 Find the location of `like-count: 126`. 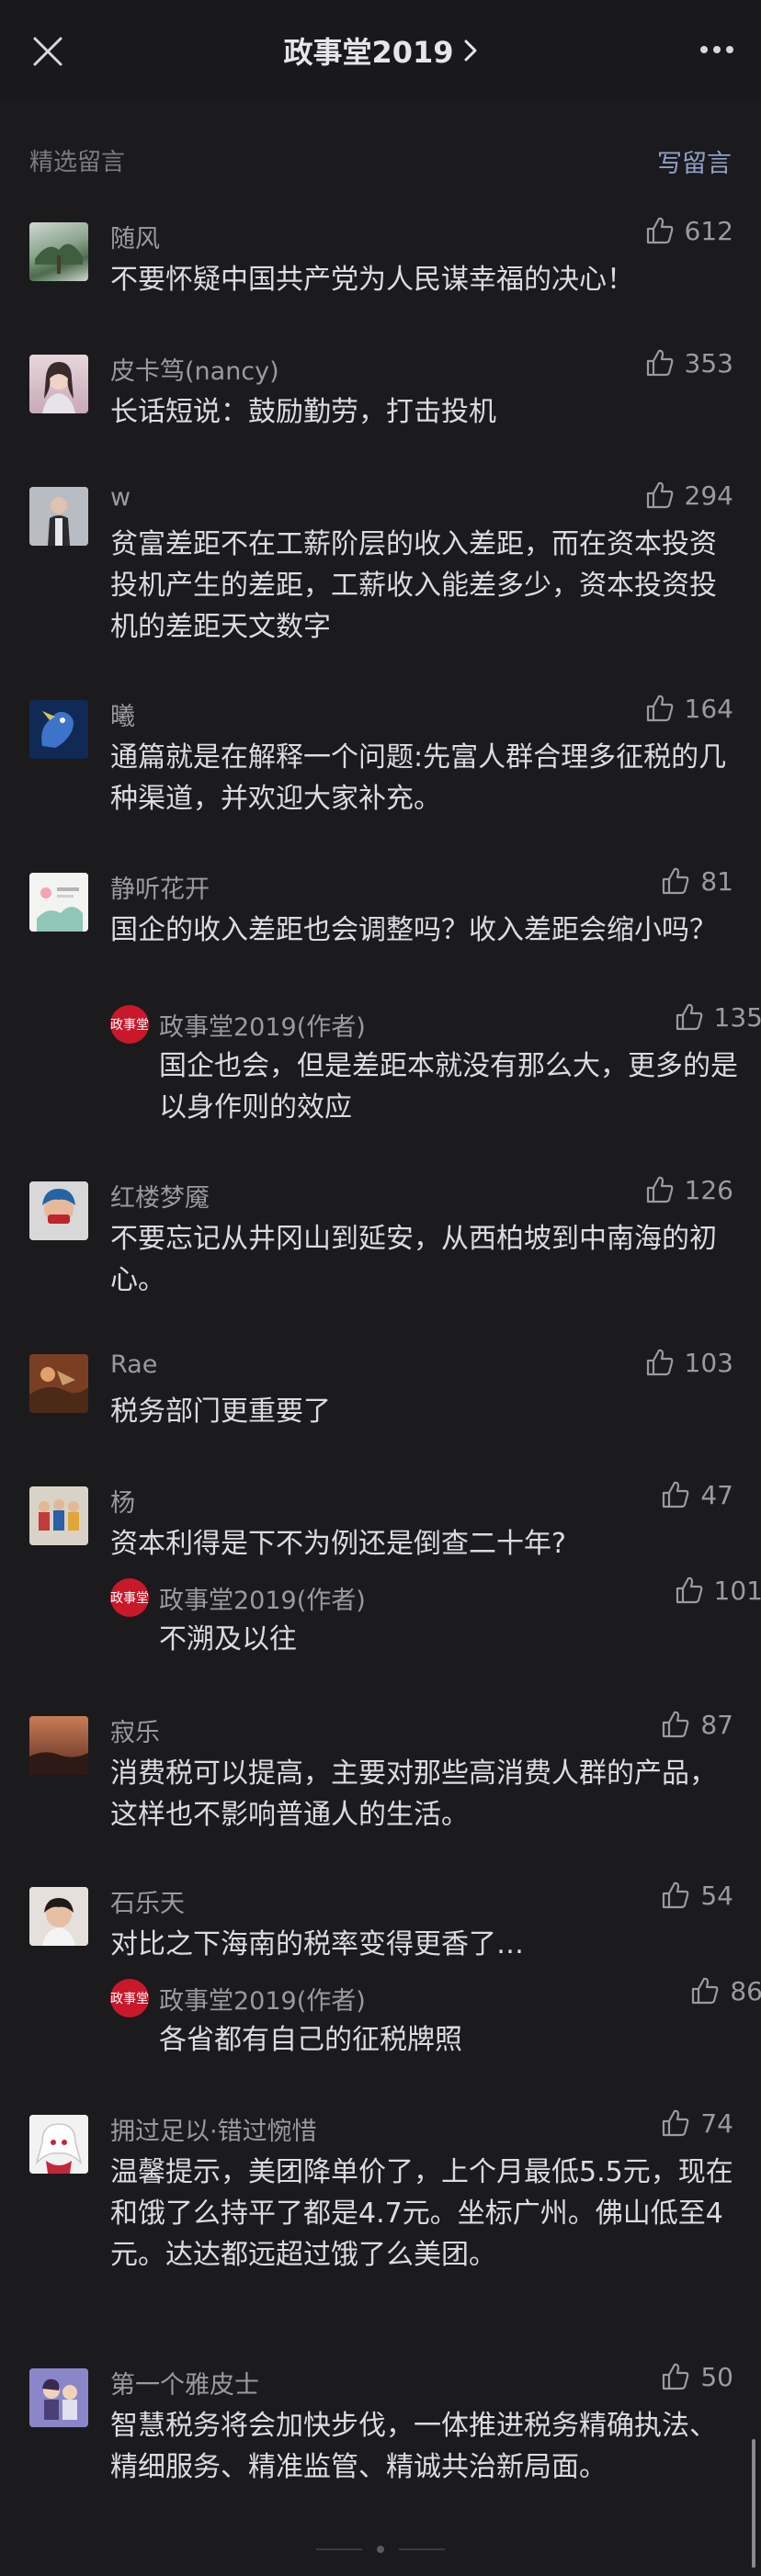

like-count: 126 is located at coordinates (708, 1189).